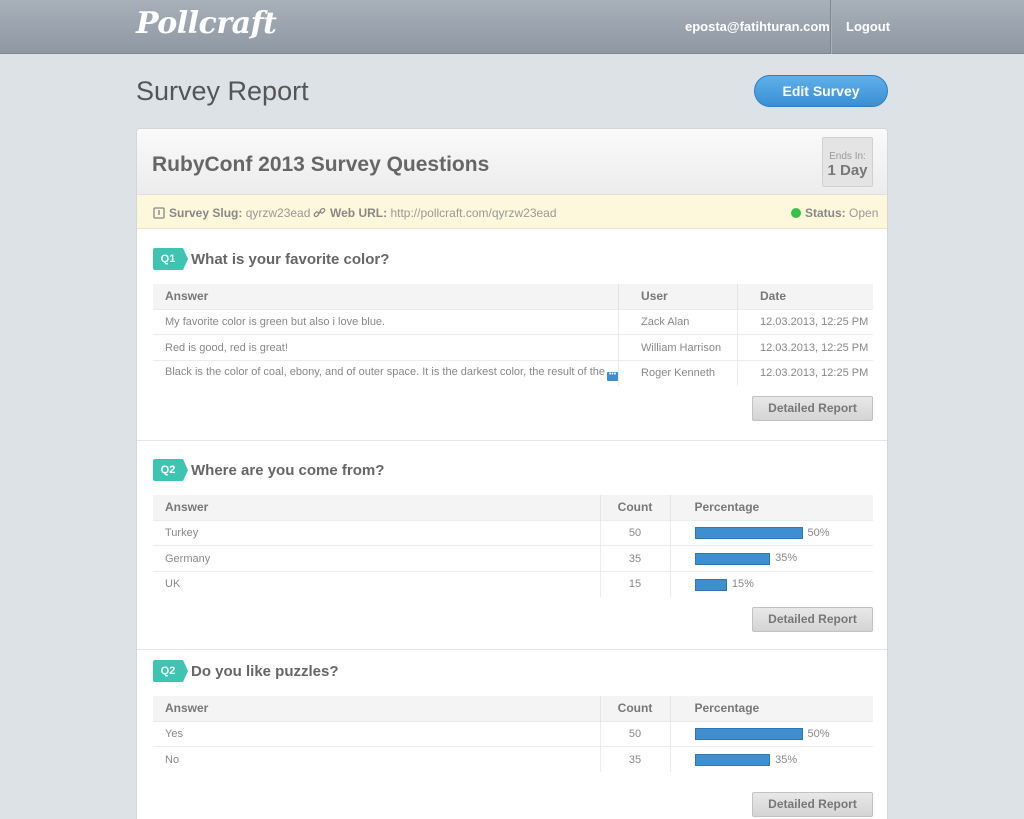  What do you see at coordinates (678, 347) in the screenshot?
I see `user-cell: William Harrison` at bounding box center [678, 347].